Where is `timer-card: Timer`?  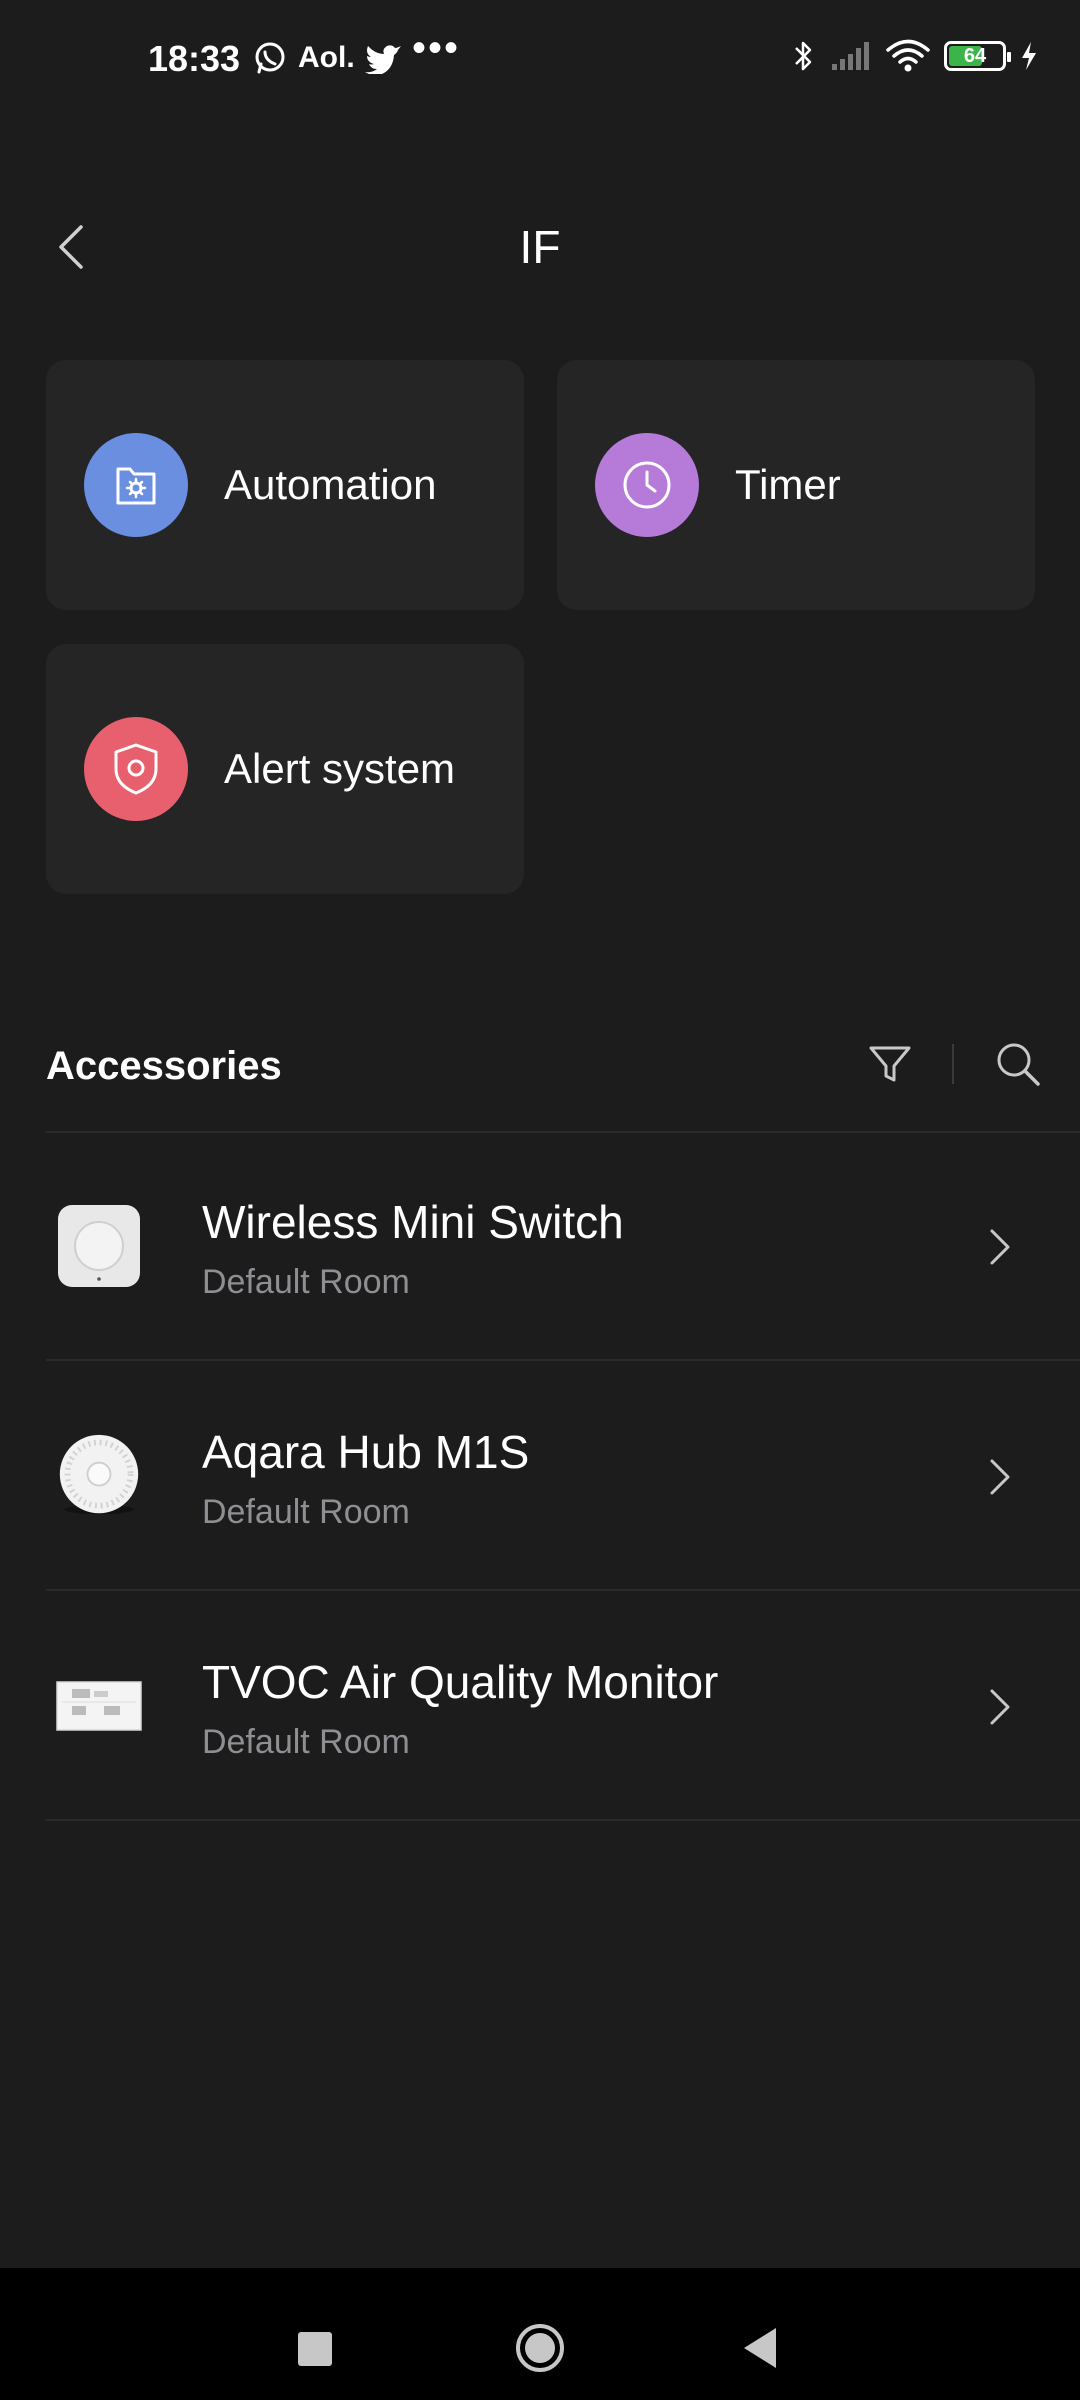 timer-card: Timer is located at coordinates (796, 485).